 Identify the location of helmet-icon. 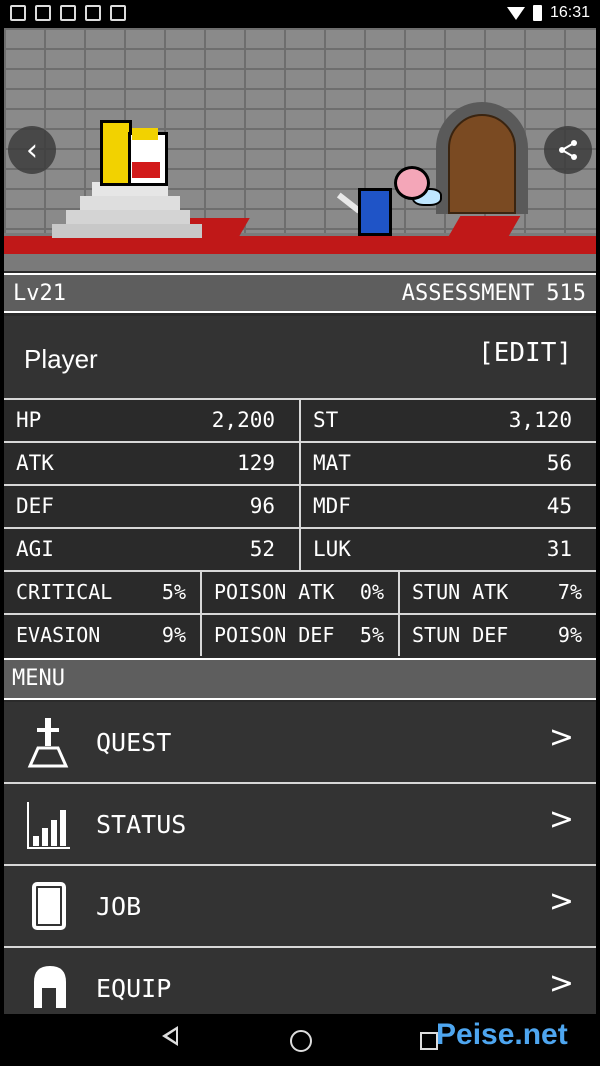
(50, 987).